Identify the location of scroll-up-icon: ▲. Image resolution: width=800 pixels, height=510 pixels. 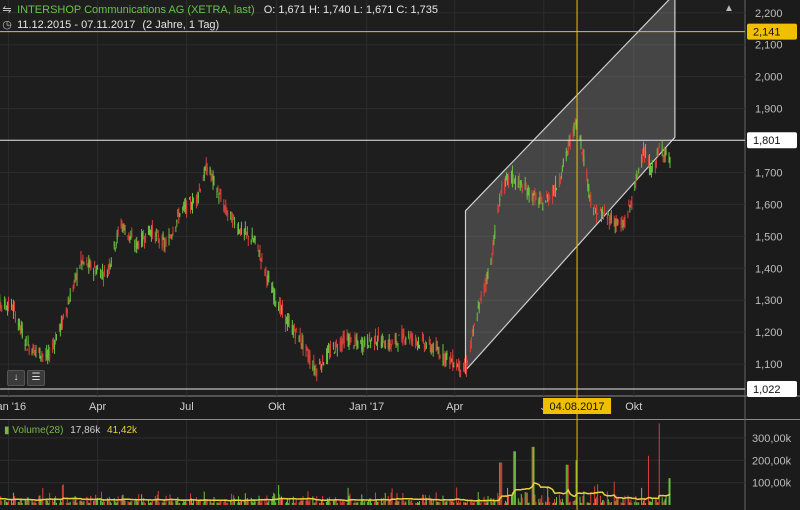
(729, 9).